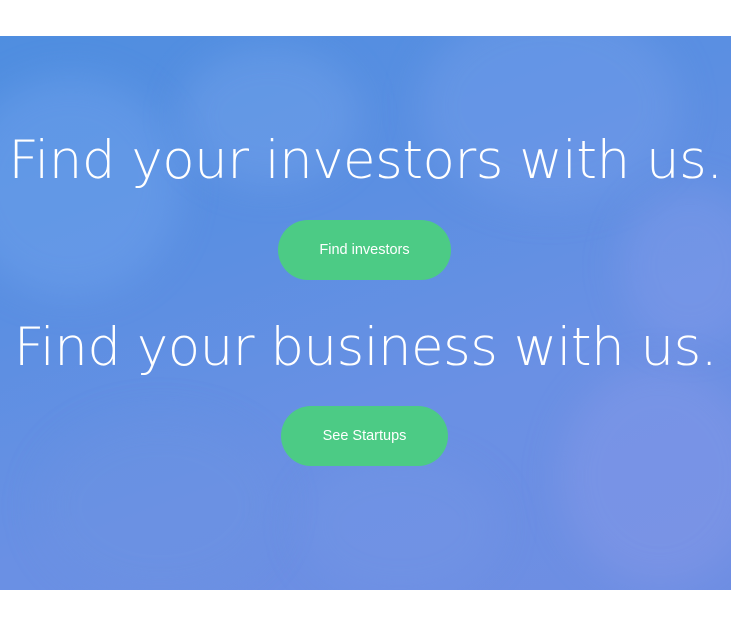  Describe the element at coordinates (364, 250) in the screenshot. I see `find-investors-button: Find investors` at that location.